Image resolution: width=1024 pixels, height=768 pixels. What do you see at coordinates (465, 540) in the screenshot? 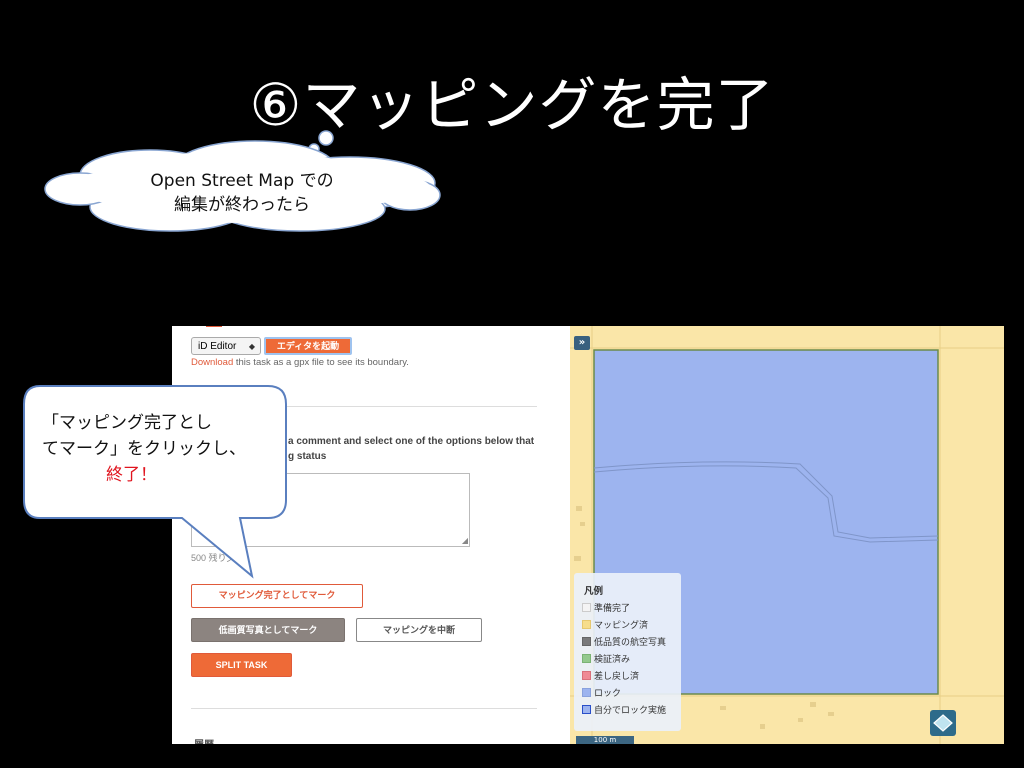
I see `resize-grip-icon: ◢` at bounding box center [465, 540].